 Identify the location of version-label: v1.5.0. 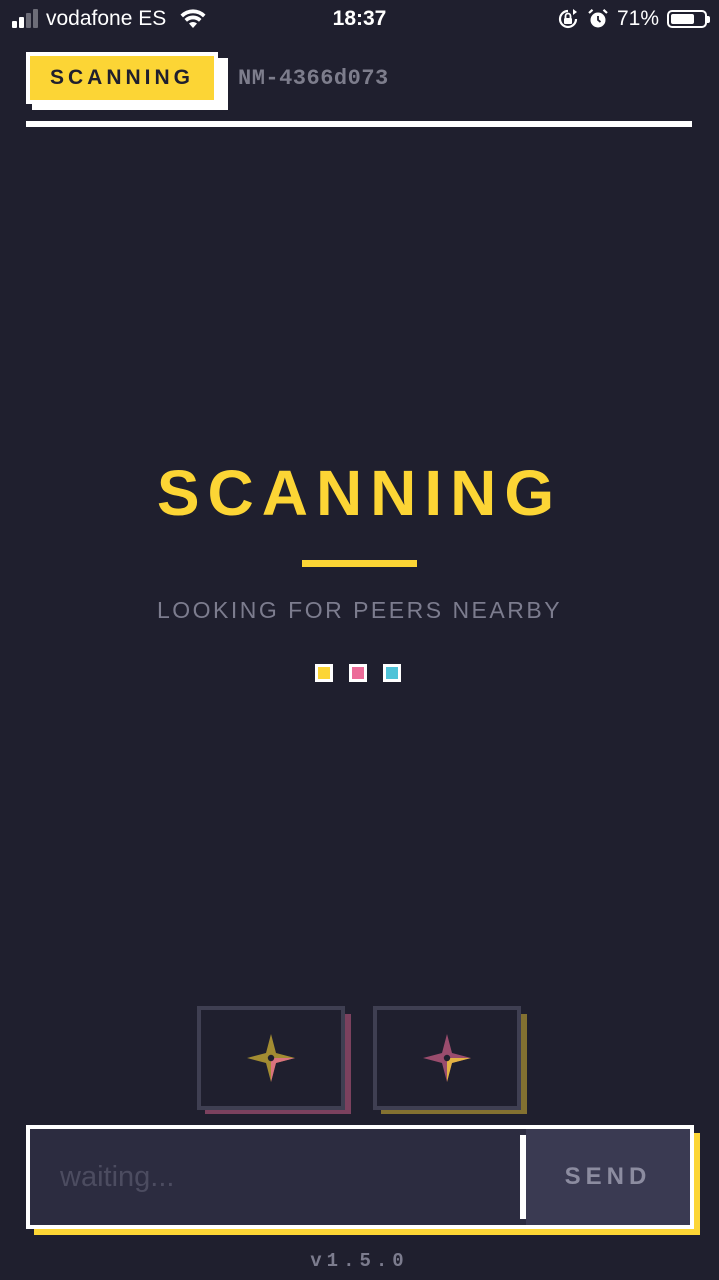
(359, 1261).